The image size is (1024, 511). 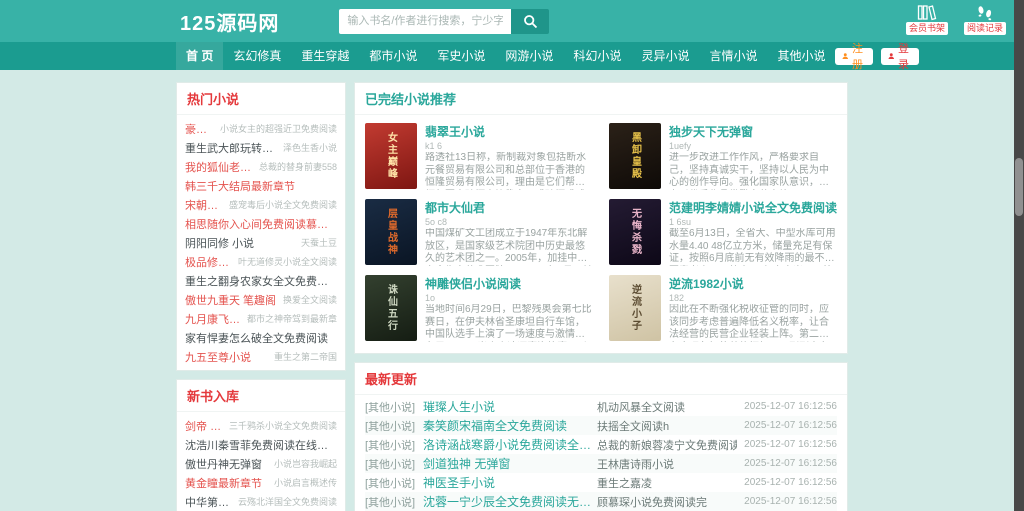 What do you see at coordinates (220, 167) in the screenshot?
I see `novel-link: 我的狐仙老婆txt下载` at bounding box center [220, 167].